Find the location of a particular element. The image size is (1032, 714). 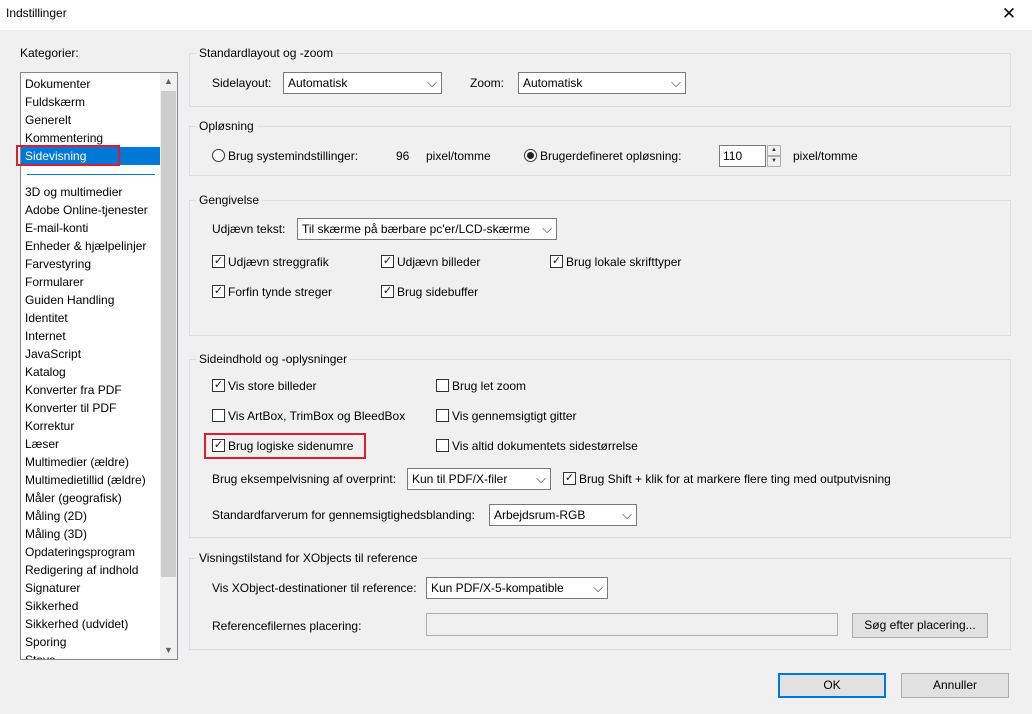

scroll-down-icon: ▼ is located at coordinates (168, 650).